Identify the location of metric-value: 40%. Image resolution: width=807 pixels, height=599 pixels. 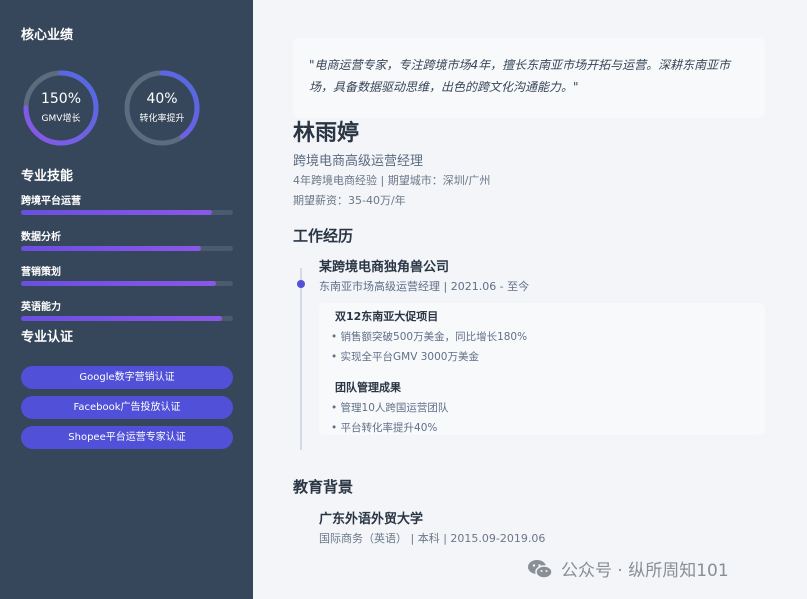
(162, 99).